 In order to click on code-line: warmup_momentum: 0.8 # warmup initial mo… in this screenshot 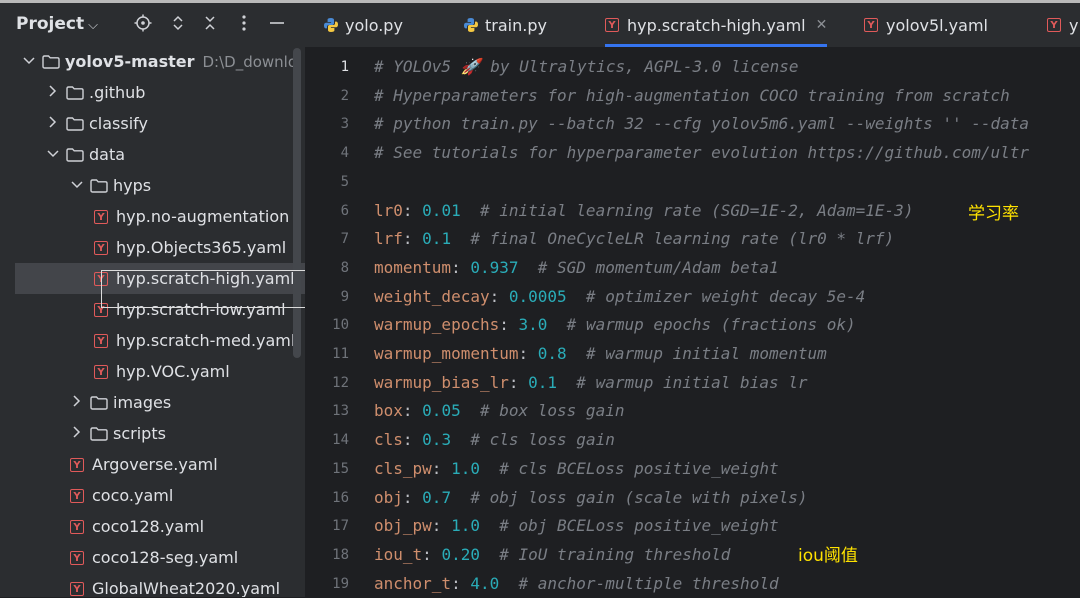, I will do `click(600, 354)`.